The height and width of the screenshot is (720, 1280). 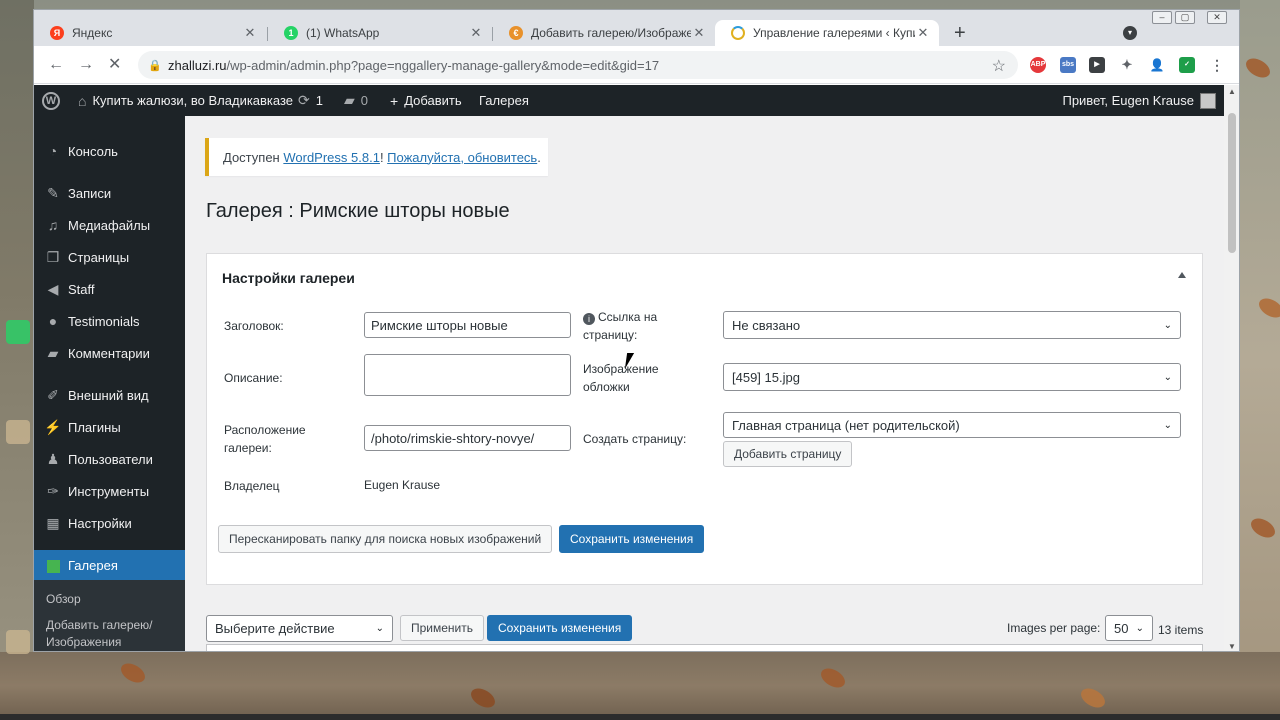 I want to click on save-changes-button: Сохранить изменения, so click(x=632, y=539).